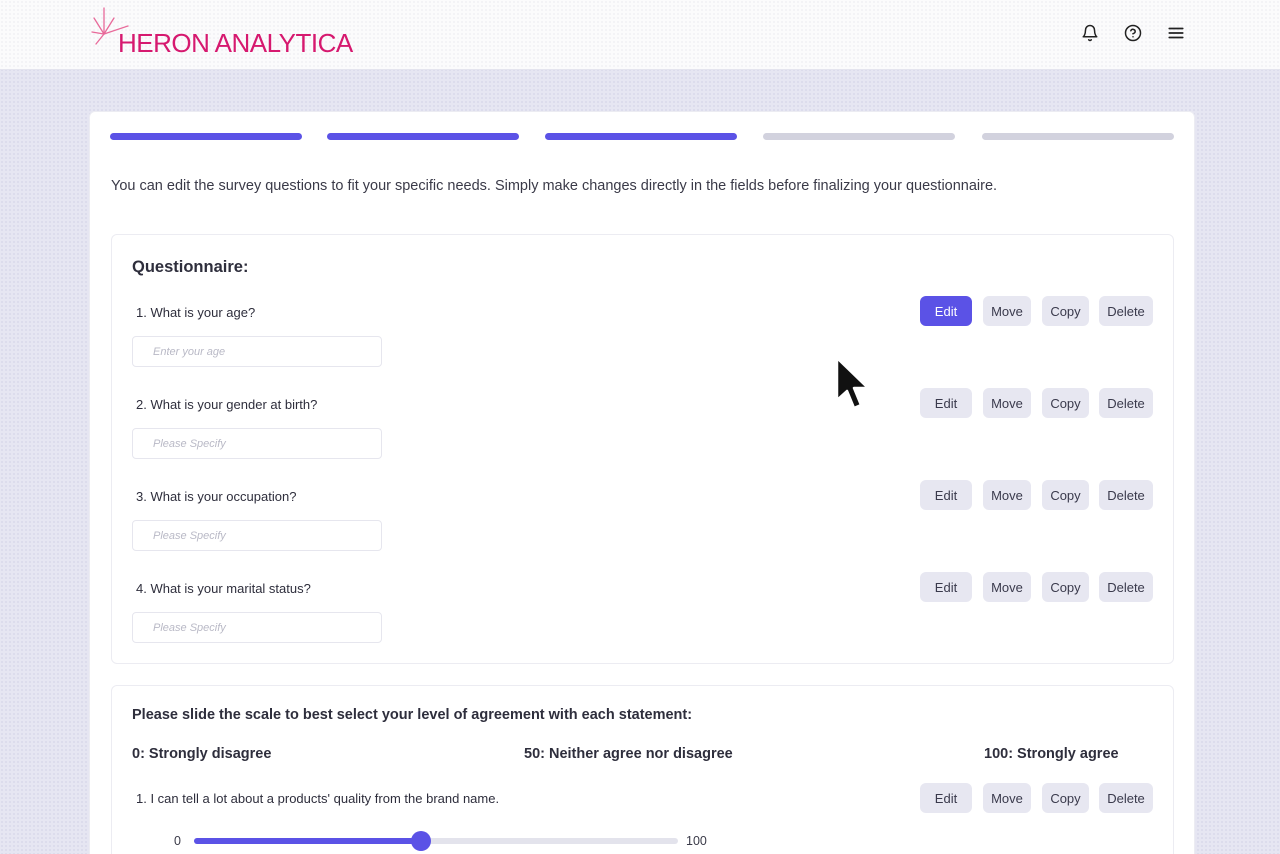  Describe the element at coordinates (257, 443) in the screenshot. I see `question-2-input` at that location.